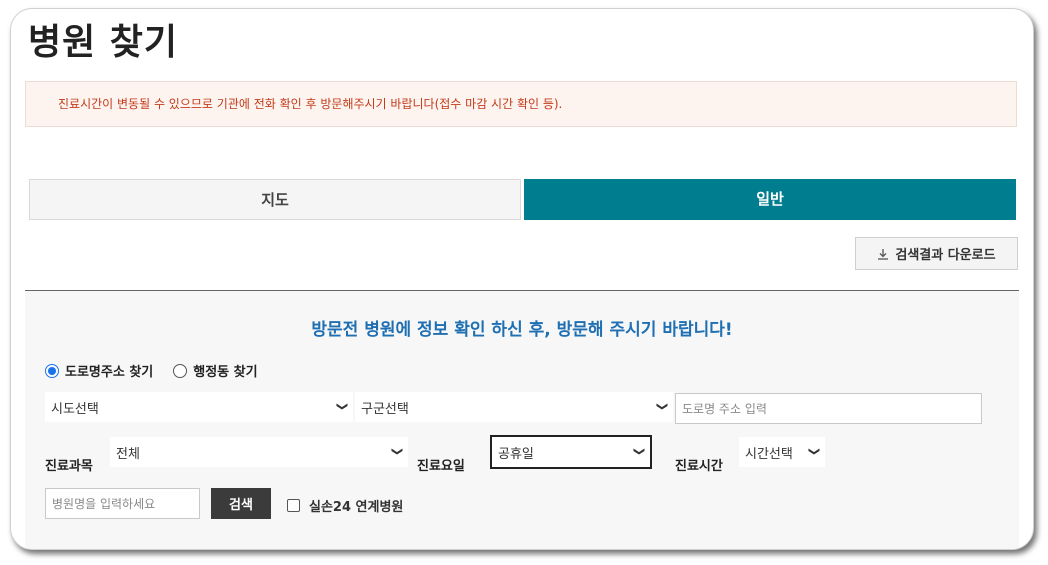 The height and width of the screenshot is (565, 1048). I want to click on gugun-select: 구군선택 ❯, so click(514, 407).